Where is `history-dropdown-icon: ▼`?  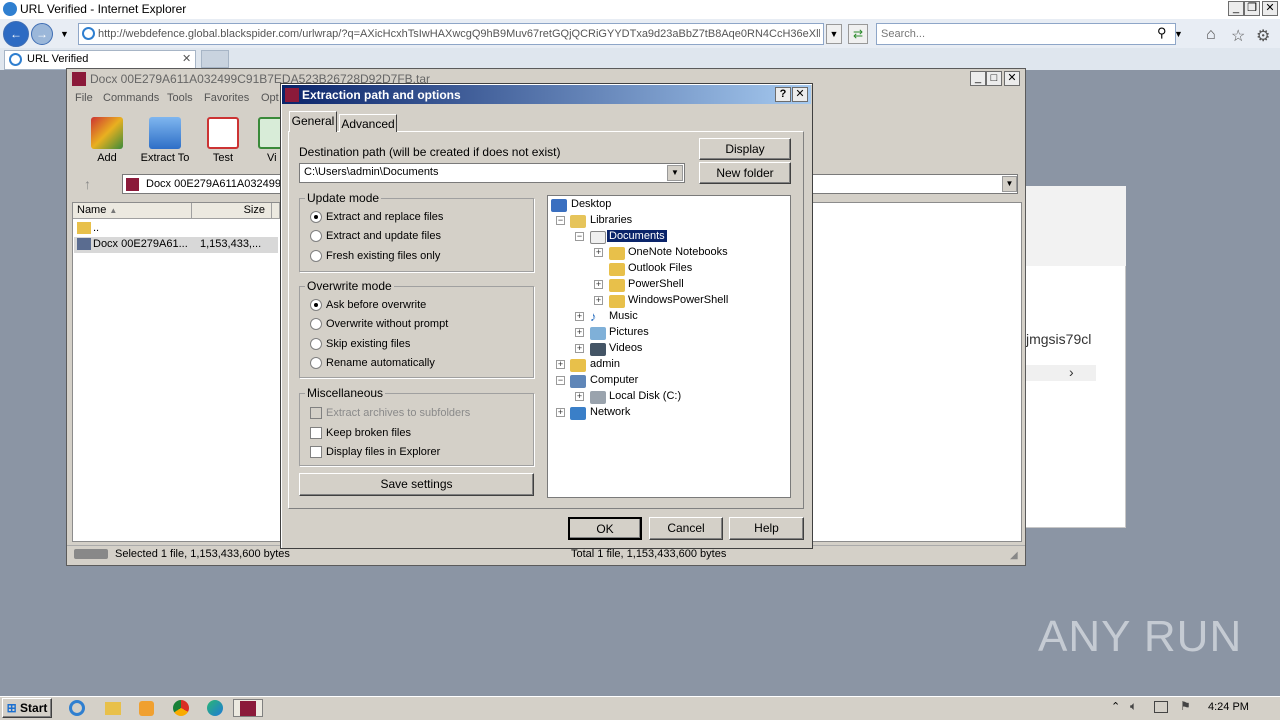
history-dropdown-icon: ▼ is located at coordinates (64, 34).